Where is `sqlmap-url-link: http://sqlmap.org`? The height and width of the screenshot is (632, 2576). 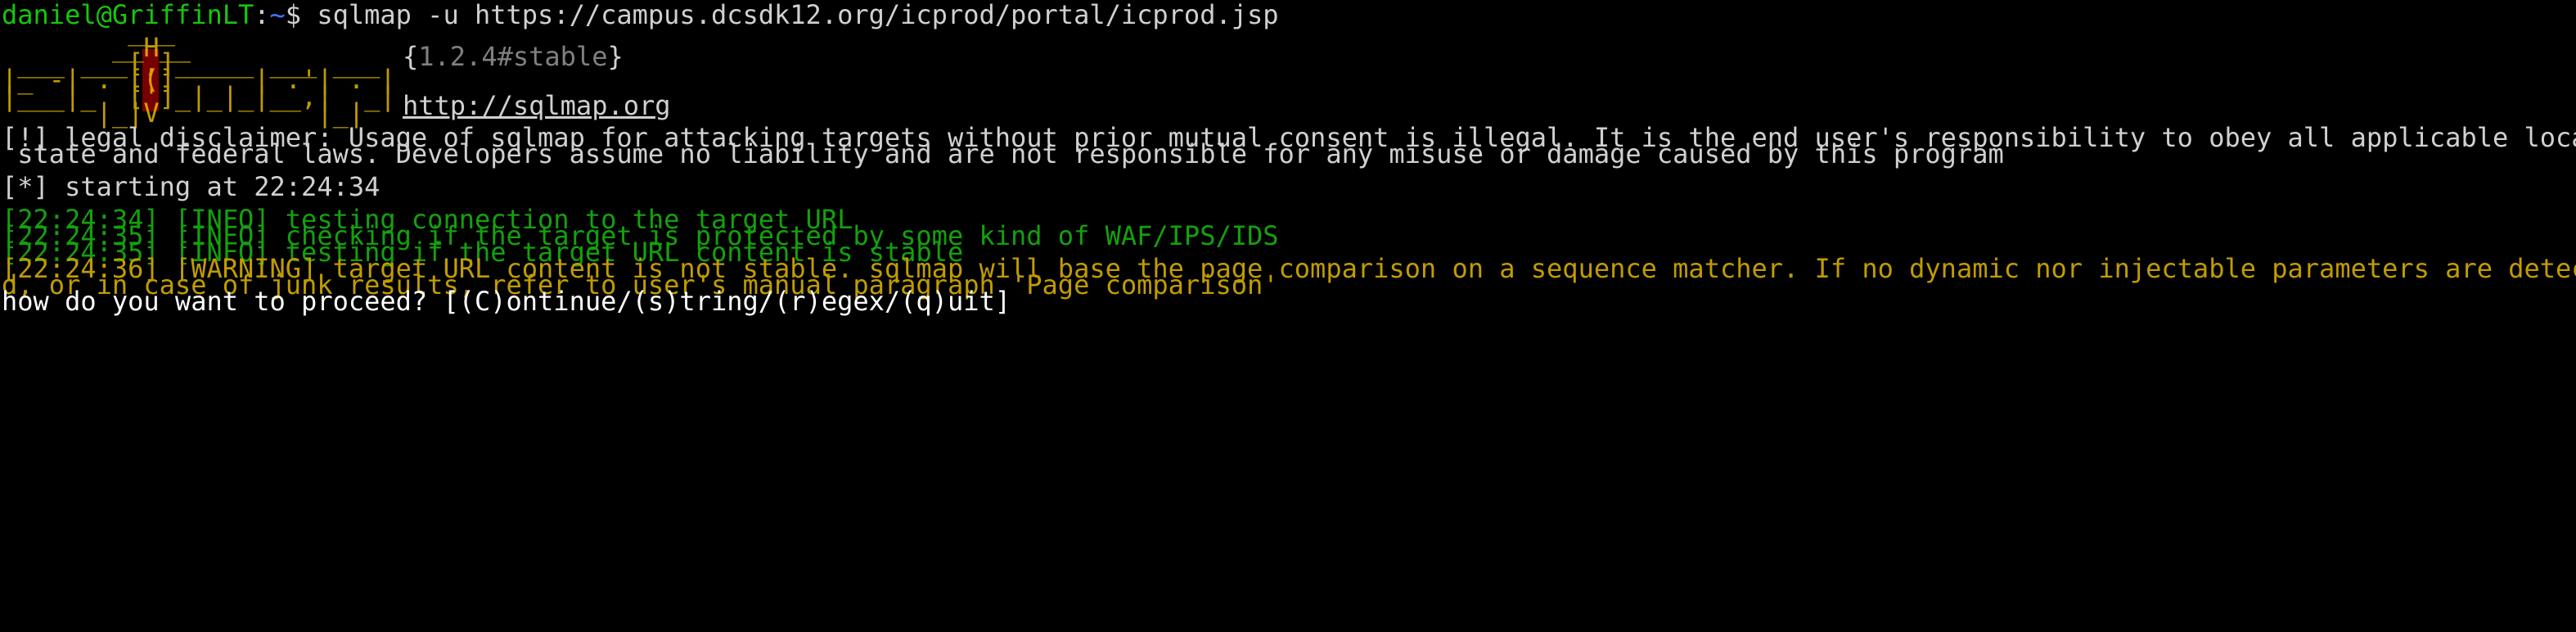 sqlmap-url-link: http://sqlmap.org is located at coordinates (537, 106).